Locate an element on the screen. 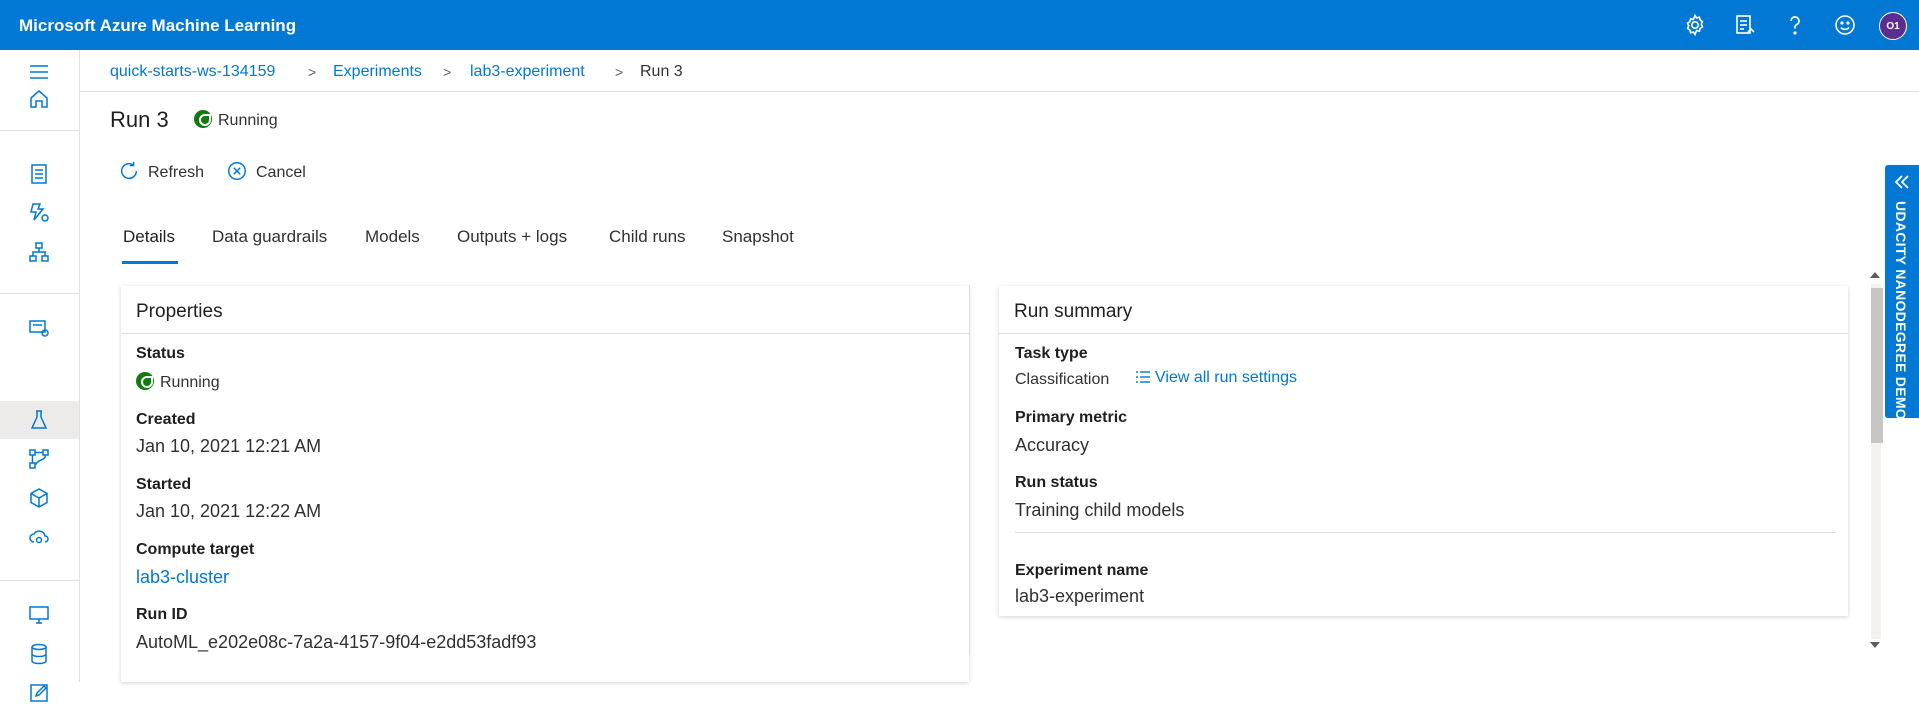 The image size is (1919, 705). cancel-icon is located at coordinates (237, 171).